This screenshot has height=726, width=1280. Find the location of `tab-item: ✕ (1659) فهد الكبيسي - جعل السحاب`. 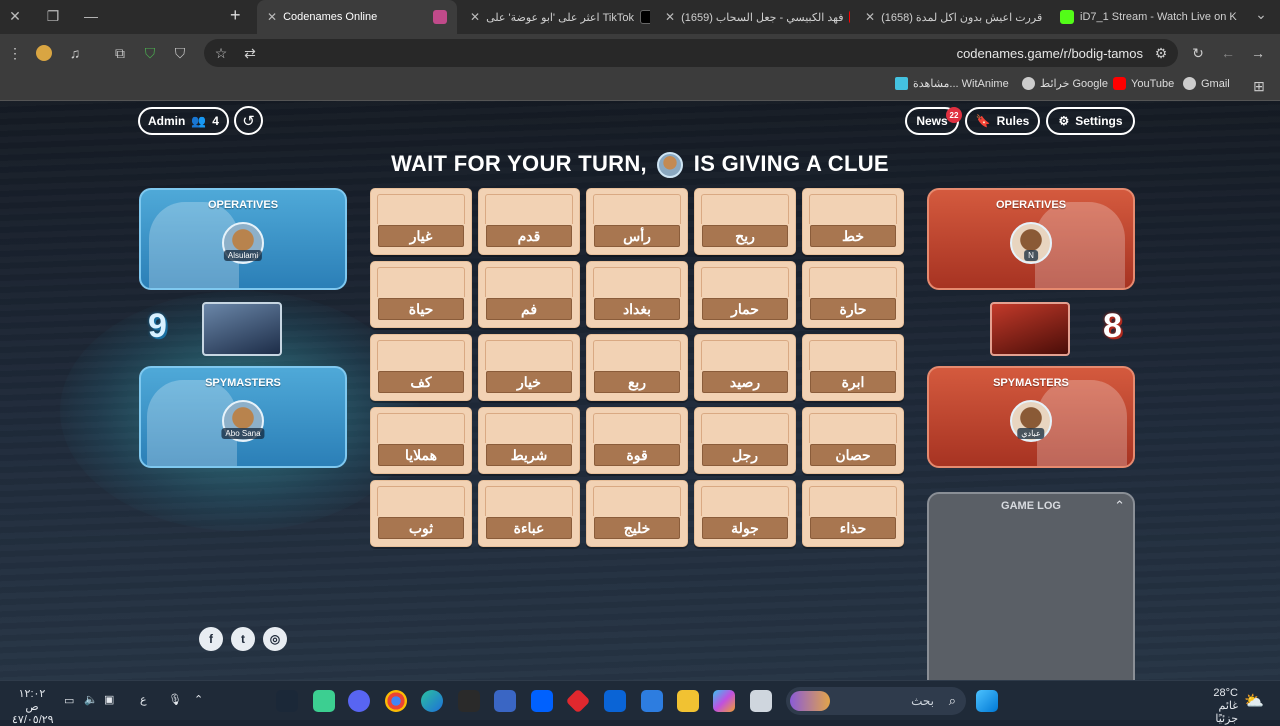

tab-item: ✕ (1659) فهد الكبيسي - جعل السحاب is located at coordinates (752, 17).